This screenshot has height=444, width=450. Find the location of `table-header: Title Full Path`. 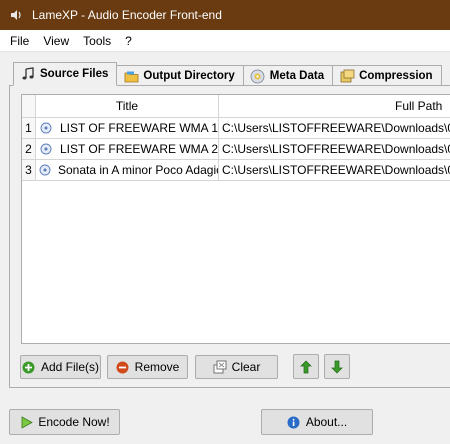

table-header: Title Full Path is located at coordinates (236, 106).